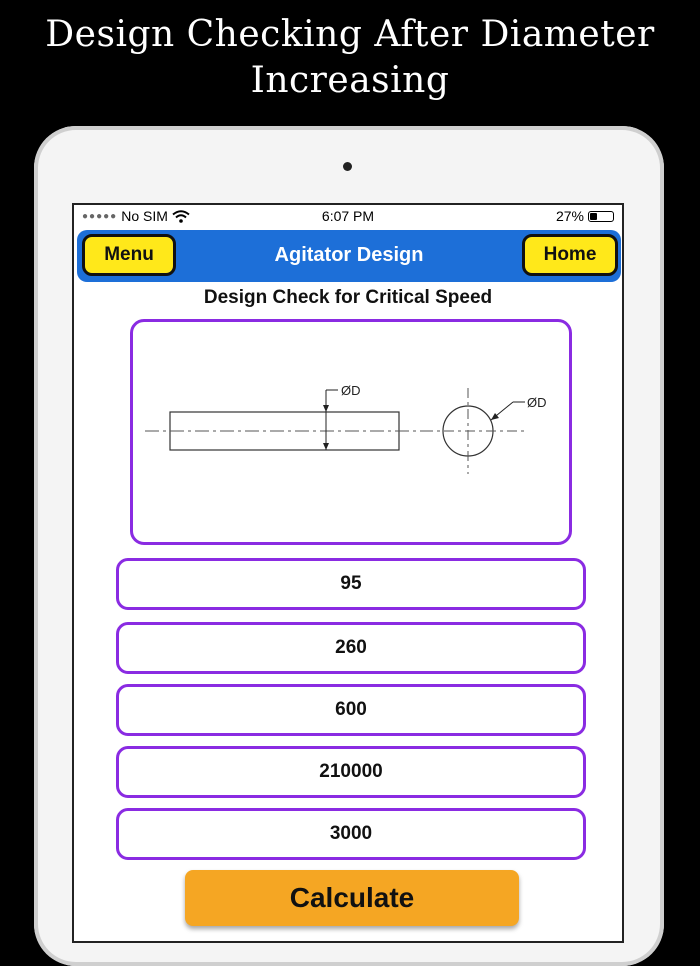 The height and width of the screenshot is (966, 700). I want to click on shaft-diagram: ØD ØD, so click(351, 432).